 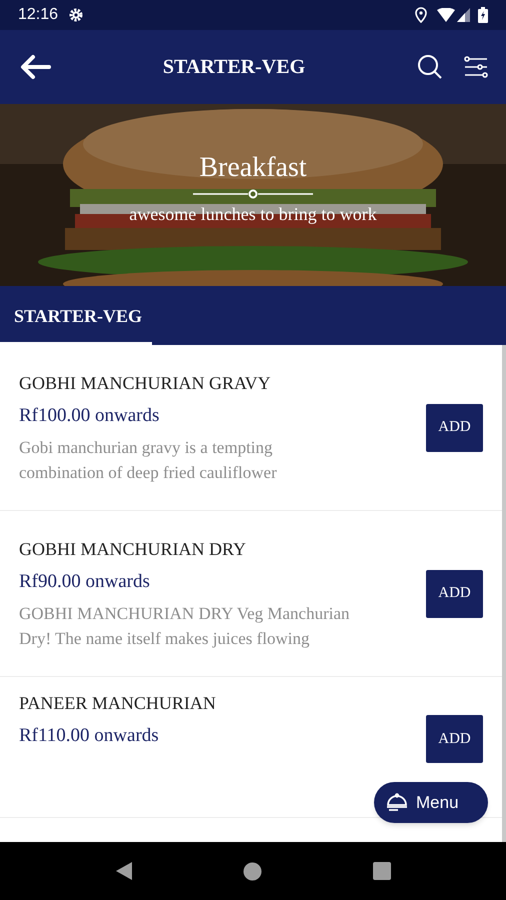 I want to click on recents-nav-icon, so click(x=382, y=871).